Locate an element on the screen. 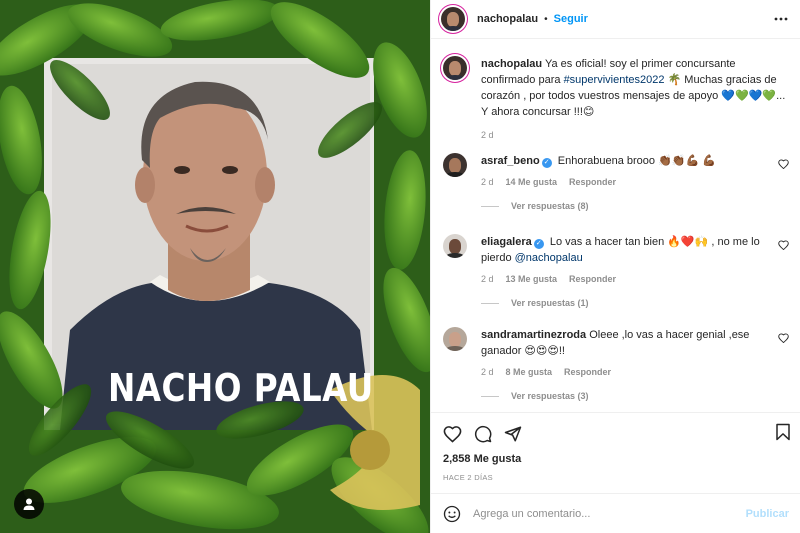 Image resolution: width=800 pixels, height=533 pixels. post-actions: 2,858 Me gusta HACE 2 DÍAS is located at coordinates (615, 447).